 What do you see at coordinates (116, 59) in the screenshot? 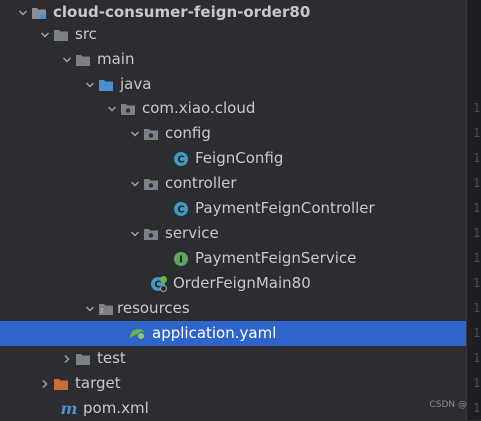
I see `tree-item-label: main` at bounding box center [116, 59].